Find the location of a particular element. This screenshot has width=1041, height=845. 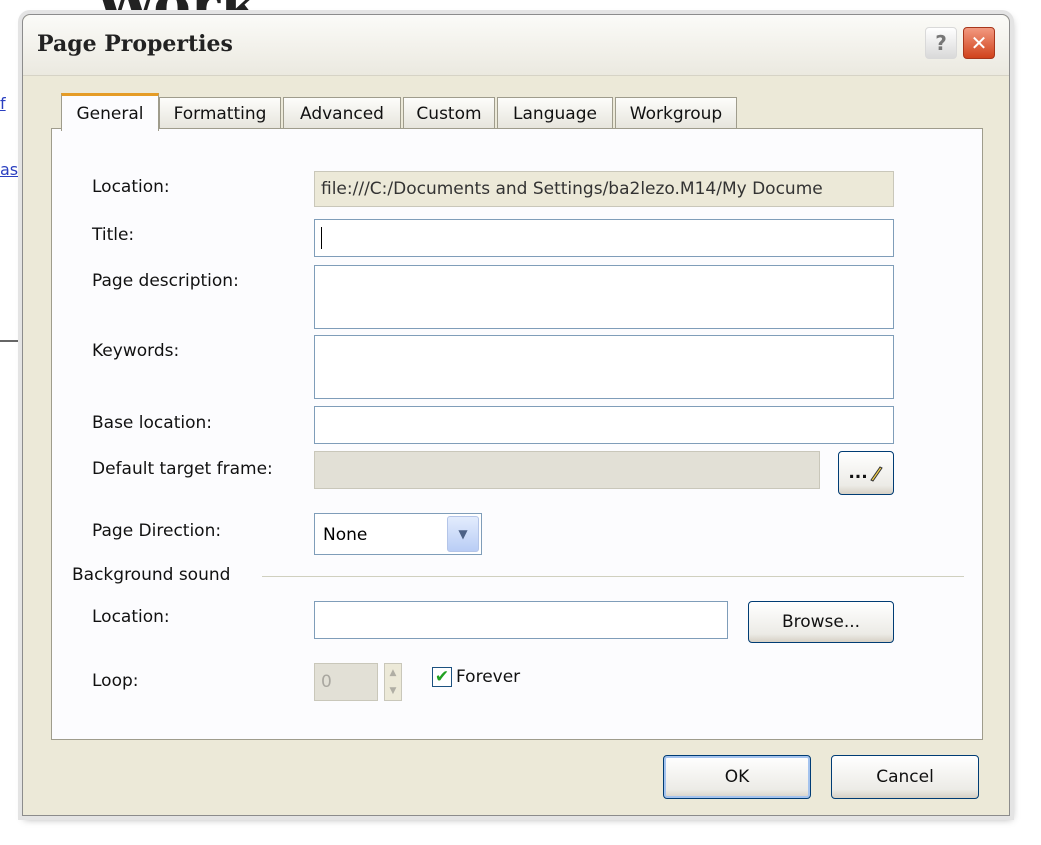

checkmark-icon: ✔ is located at coordinates (442, 677).